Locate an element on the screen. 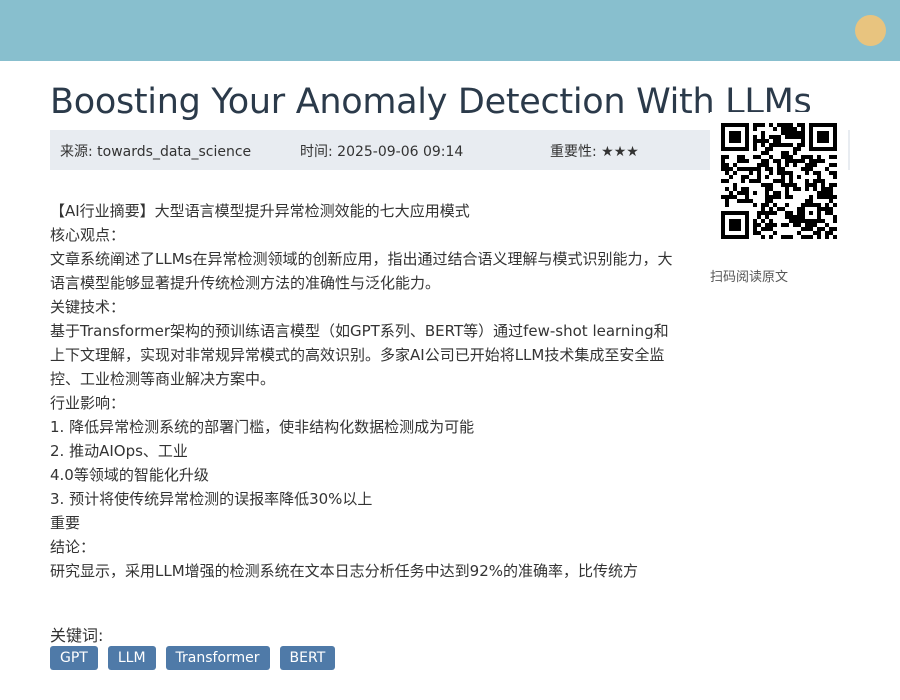  avatar is located at coordinates (870, 30).